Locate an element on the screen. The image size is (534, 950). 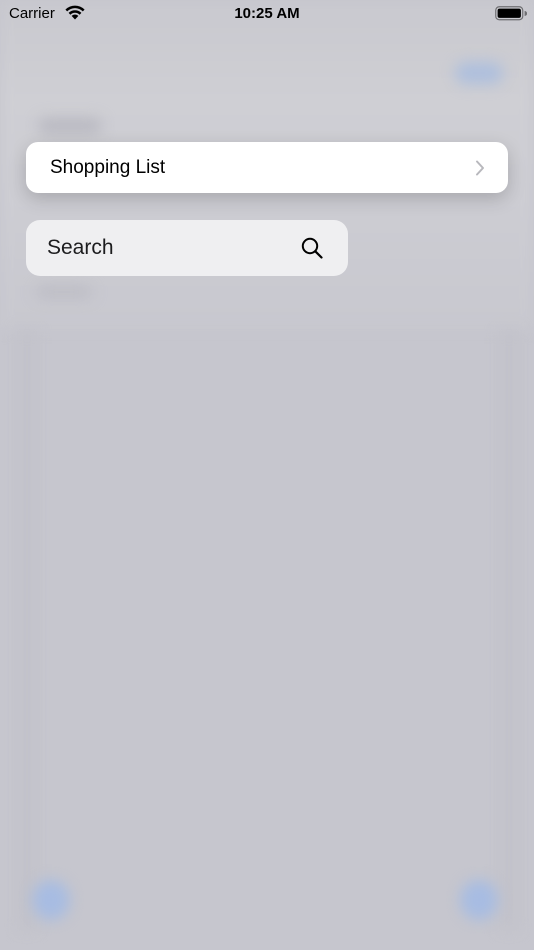
blurred-right-edge is located at coordinates (509, 630).